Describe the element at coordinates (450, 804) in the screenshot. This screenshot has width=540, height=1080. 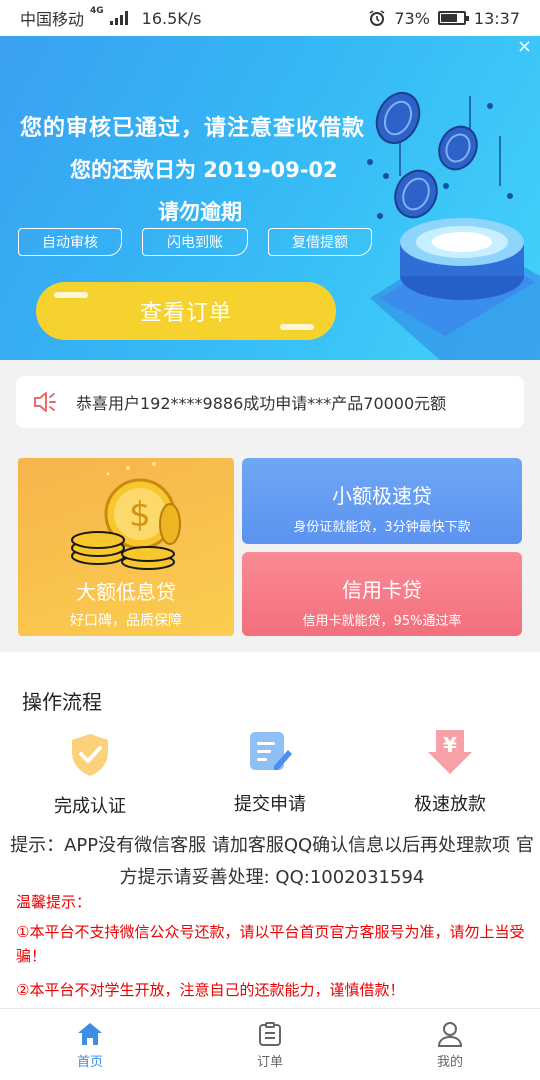
I see `step-disburse-label: 极速放款` at that location.